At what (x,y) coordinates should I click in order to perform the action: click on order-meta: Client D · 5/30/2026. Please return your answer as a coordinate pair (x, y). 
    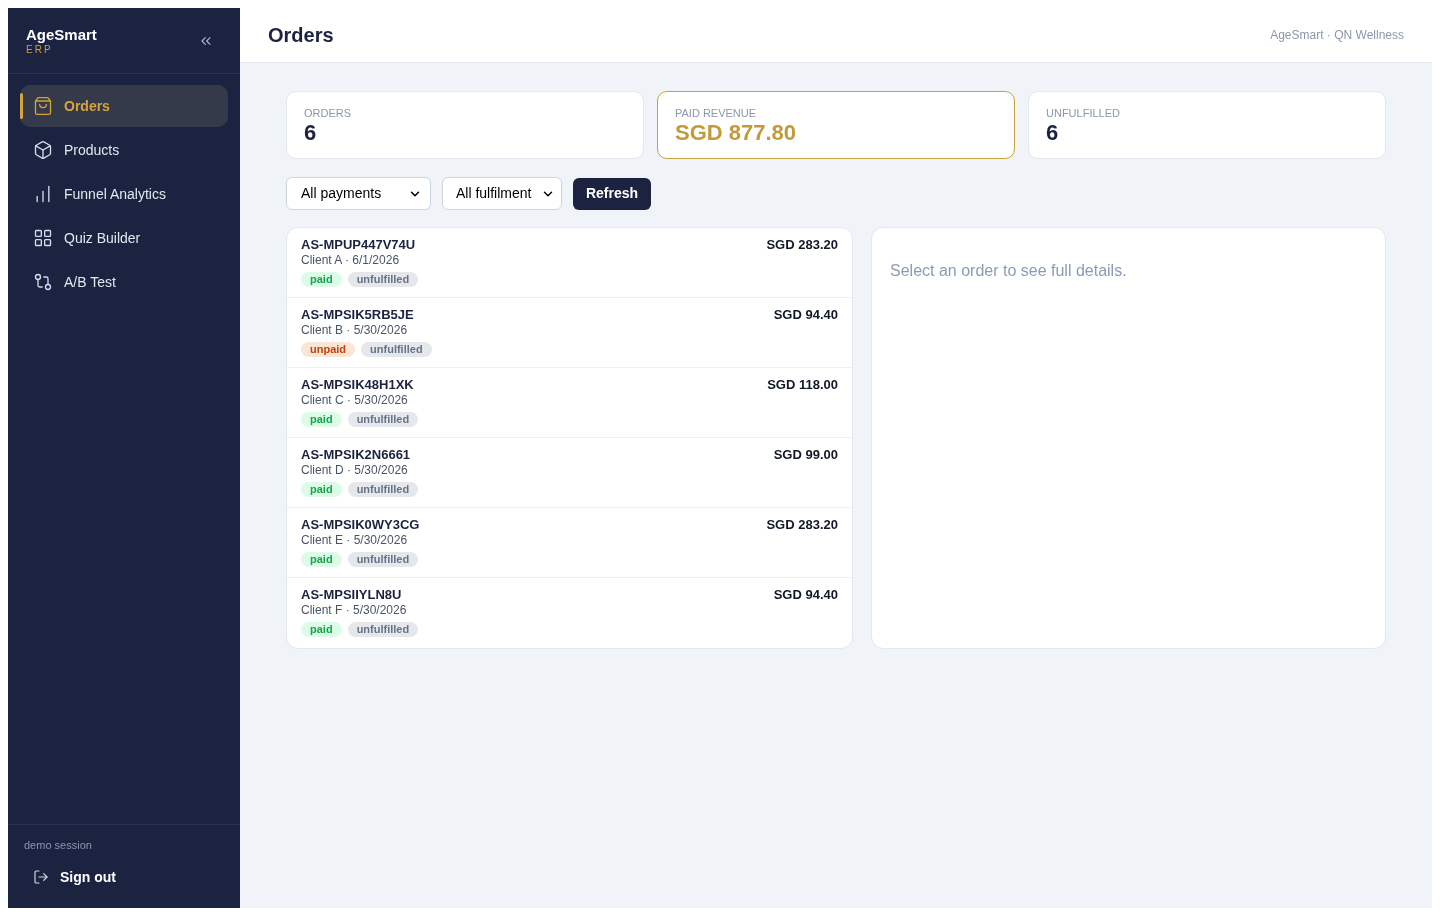
    Looking at the image, I should click on (354, 470).